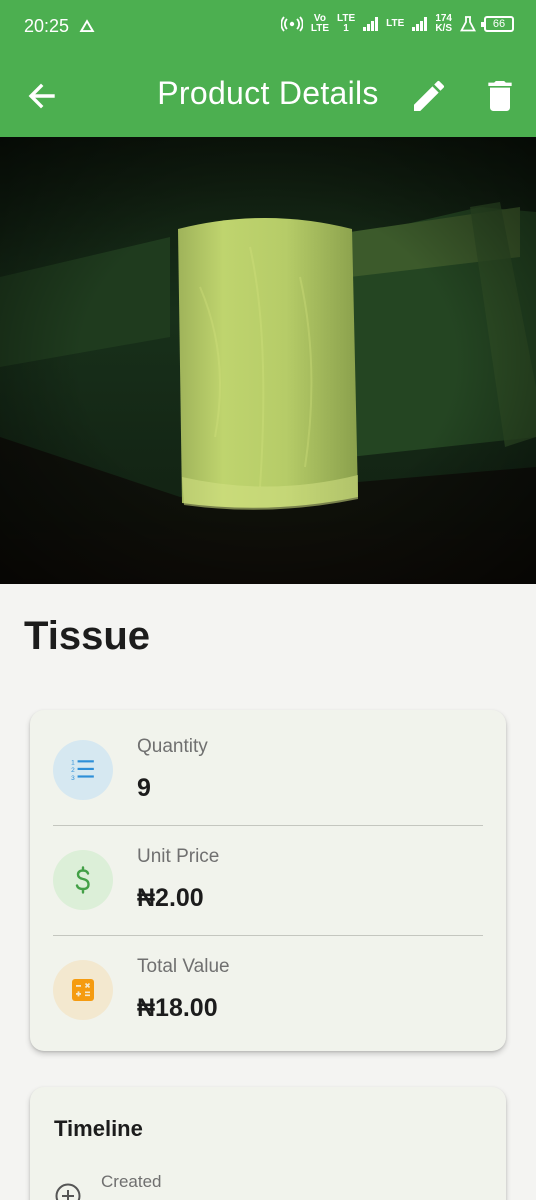 This screenshot has height=1200, width=536. I want to click on drive-icon, so click(87, 25).